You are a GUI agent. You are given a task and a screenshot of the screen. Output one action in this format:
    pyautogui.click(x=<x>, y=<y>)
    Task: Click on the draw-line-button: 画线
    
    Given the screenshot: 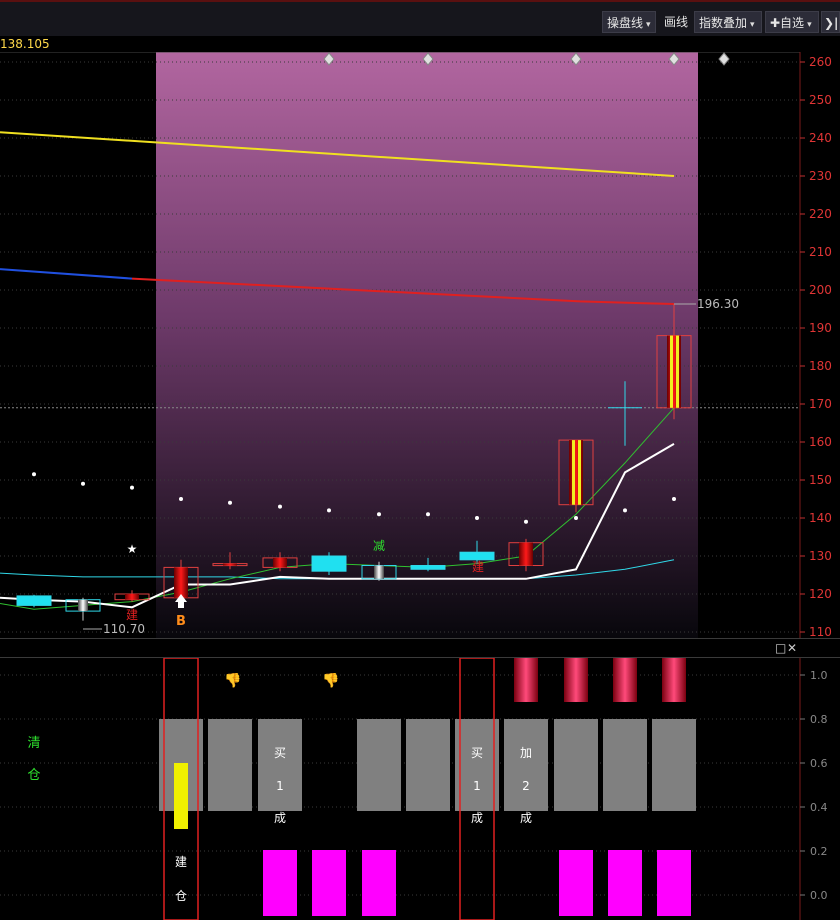 What is the action you would take?
    pyautogui.click(x=676, y=22)
    